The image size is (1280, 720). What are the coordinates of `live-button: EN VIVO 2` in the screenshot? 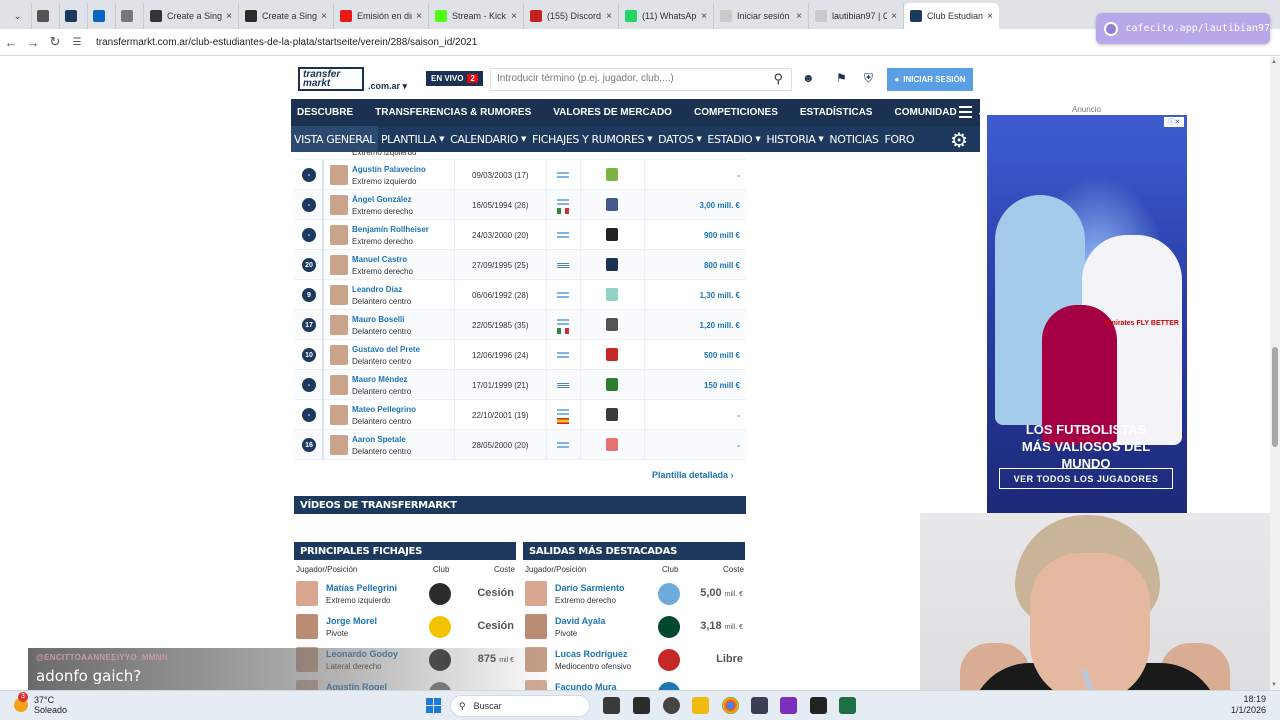 It's located at (454, 78).